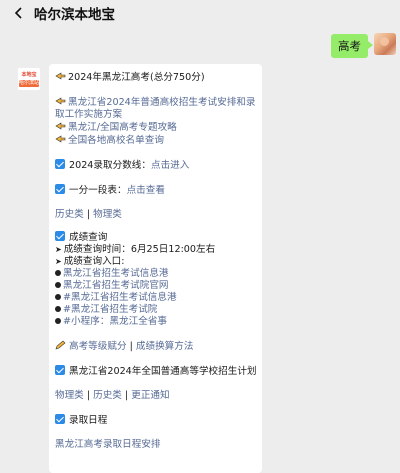  I want to click on entry-row: 黑龙江省招生考试院官网, so click(155, 286).